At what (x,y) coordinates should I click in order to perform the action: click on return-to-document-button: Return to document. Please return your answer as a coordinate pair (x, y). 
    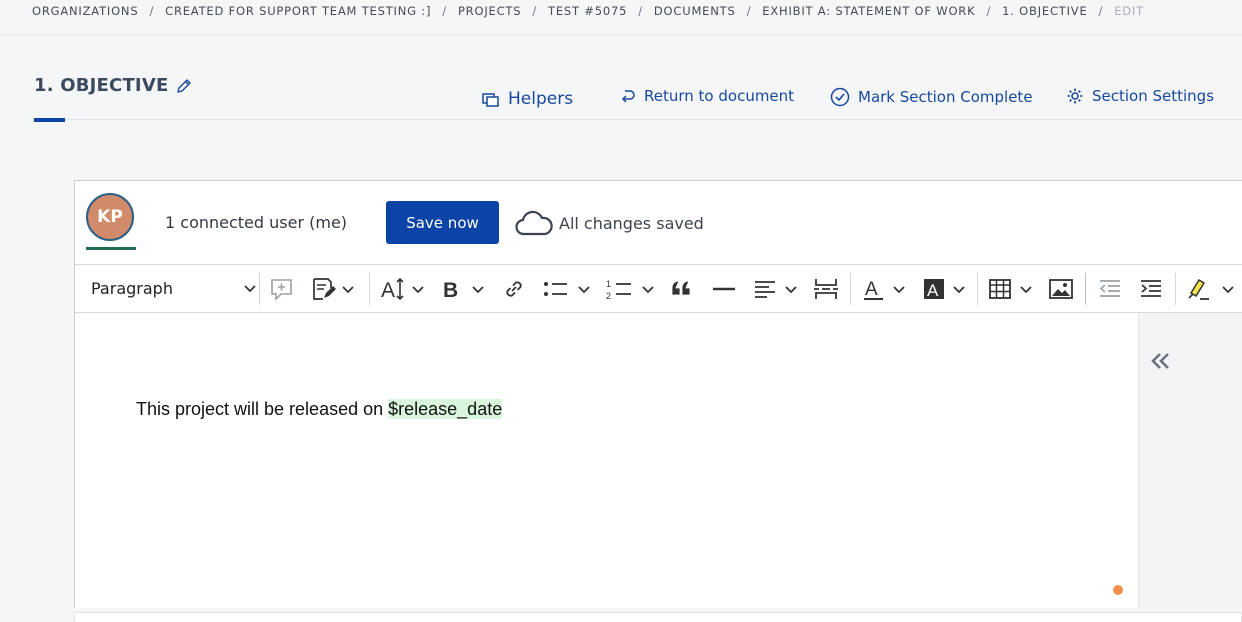
    Looking at the image, I should click on (707, 96).